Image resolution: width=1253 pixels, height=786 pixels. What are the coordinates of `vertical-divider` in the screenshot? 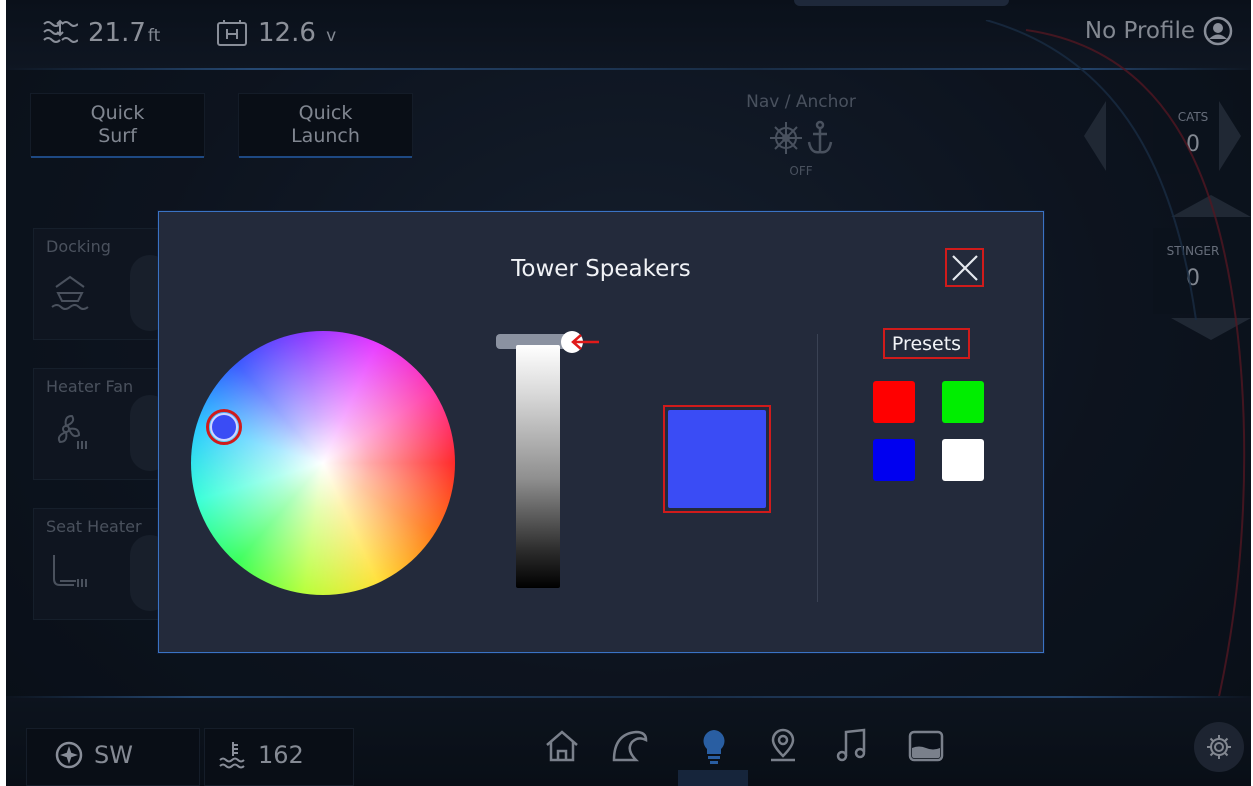 It's located at (817, 468).